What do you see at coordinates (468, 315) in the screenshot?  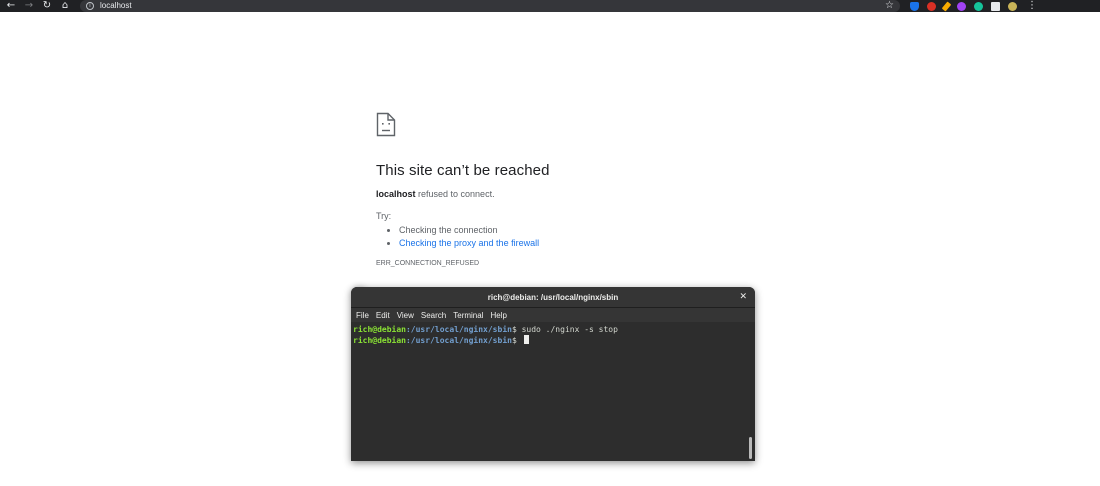 I see `menu-terminal: Terminal` at bounding box center [468, 315].